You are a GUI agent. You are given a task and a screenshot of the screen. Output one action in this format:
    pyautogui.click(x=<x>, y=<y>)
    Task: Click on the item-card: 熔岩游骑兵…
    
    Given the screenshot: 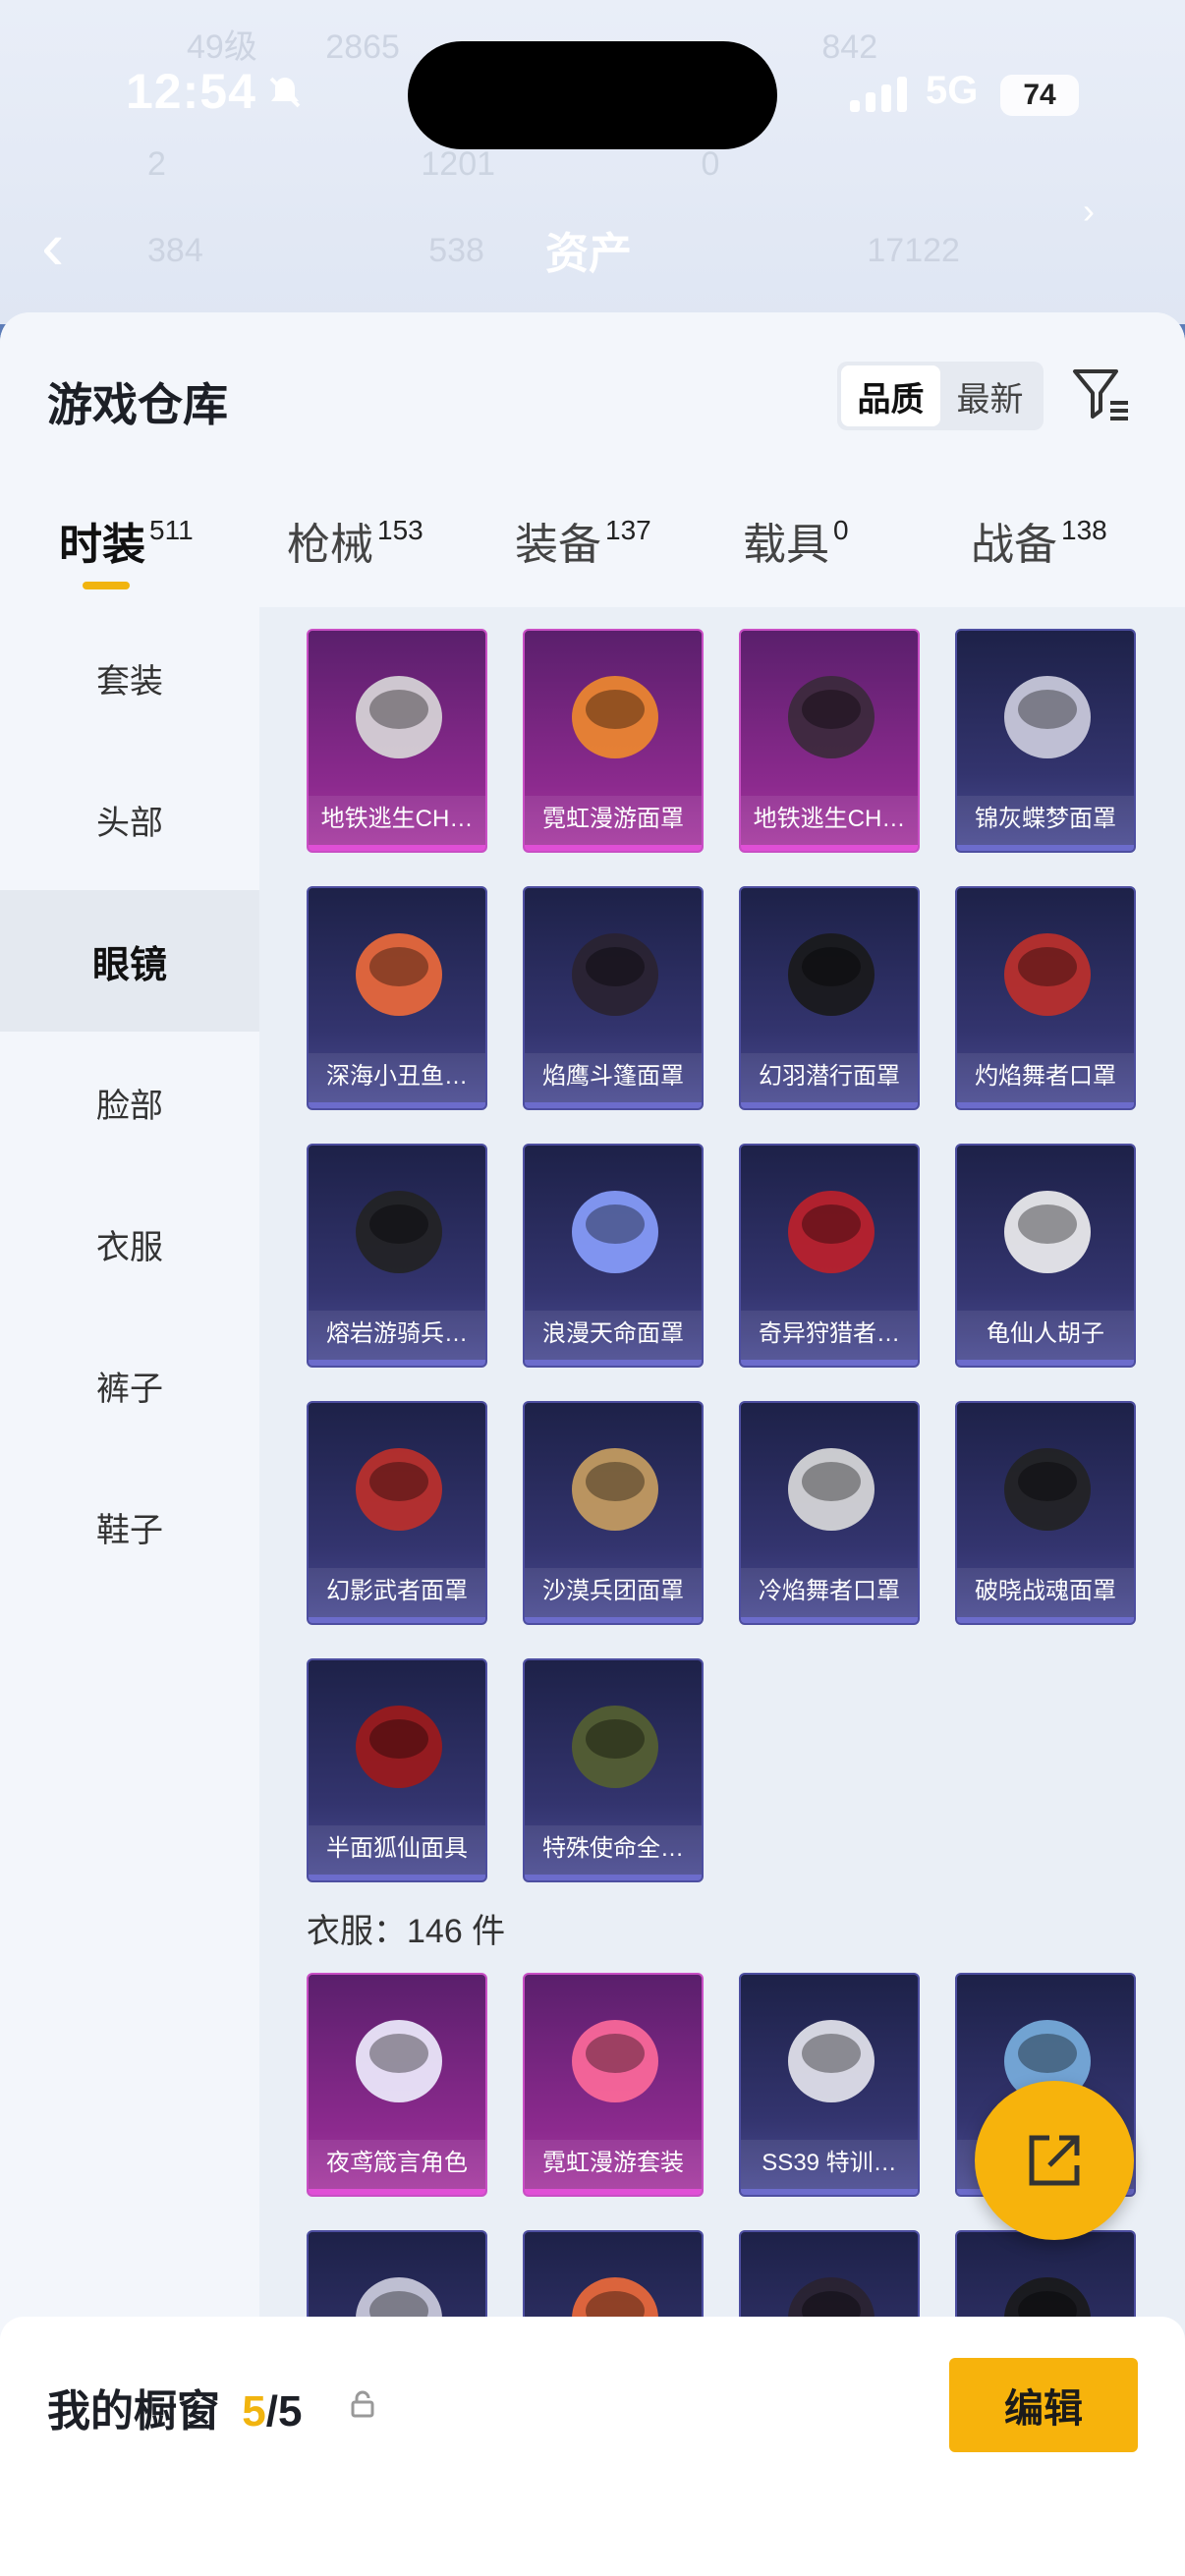 What is the action you would take?
    pyautogui.click(x=397, y=1256)
    